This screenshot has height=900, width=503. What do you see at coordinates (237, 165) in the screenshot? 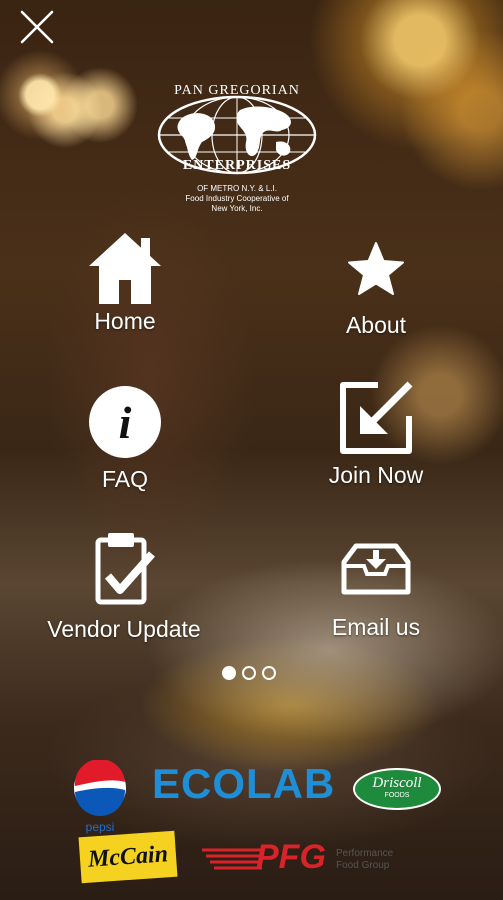
I see `logo-line-2: ENTERPRISES` at bounding box center [237, 165].